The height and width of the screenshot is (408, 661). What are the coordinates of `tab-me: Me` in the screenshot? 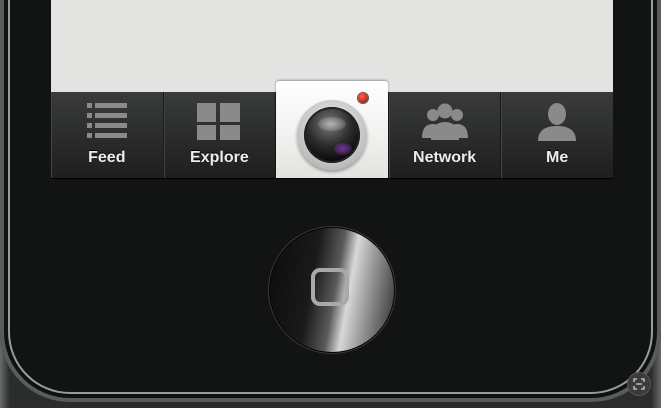 It's located at (557, 135).